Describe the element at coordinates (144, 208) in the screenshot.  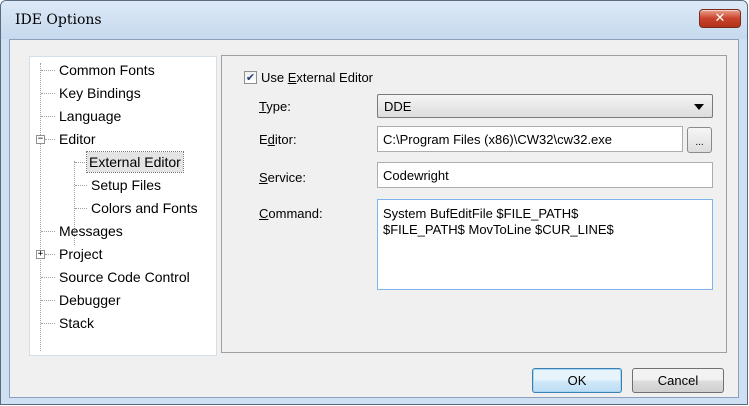
I see `tree-item-colors-and-fonts: Colors and Fonts` at that location.